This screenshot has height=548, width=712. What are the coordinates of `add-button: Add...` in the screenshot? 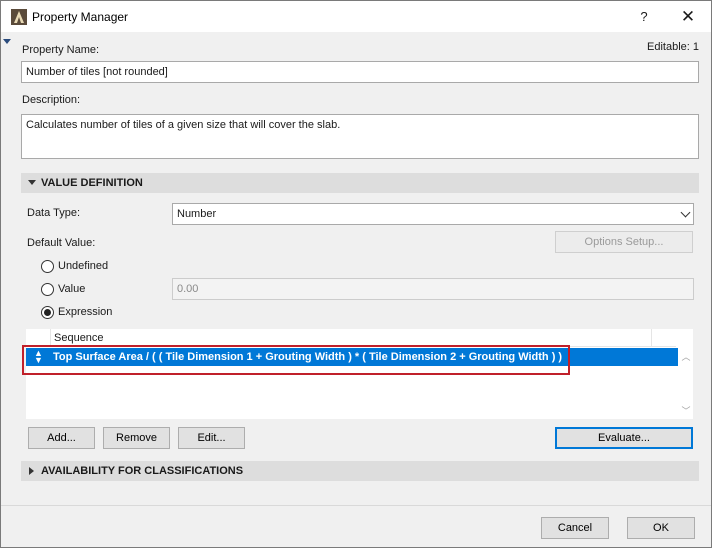 It's located at (61, 438).